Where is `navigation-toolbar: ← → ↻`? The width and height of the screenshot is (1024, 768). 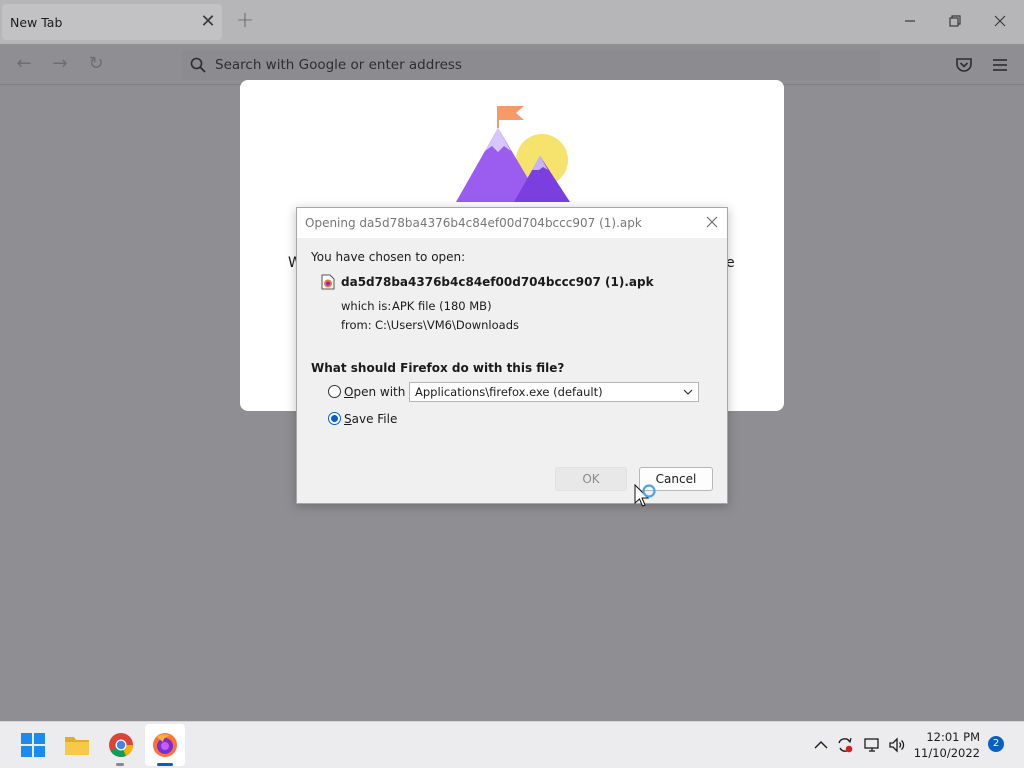
navigation-toolbar: ← → ↻ is located at coordinates (512, 64).